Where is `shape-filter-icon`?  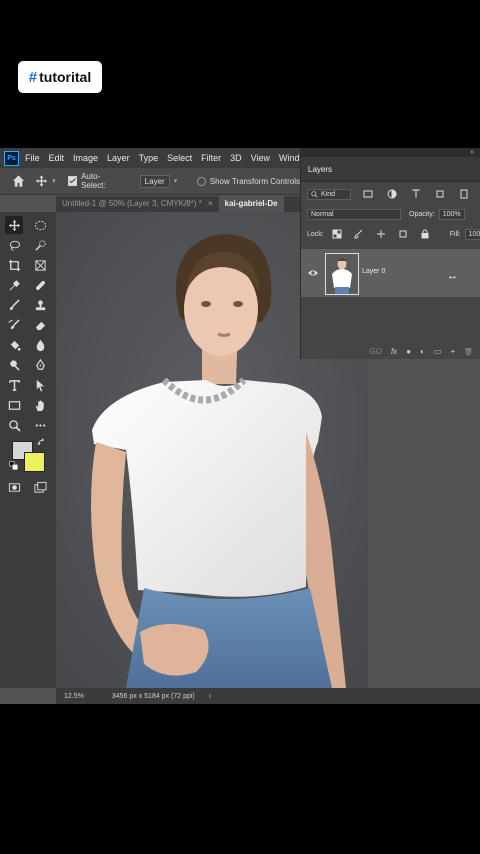 shape-filter-icon is located at coordinates (440, 194).